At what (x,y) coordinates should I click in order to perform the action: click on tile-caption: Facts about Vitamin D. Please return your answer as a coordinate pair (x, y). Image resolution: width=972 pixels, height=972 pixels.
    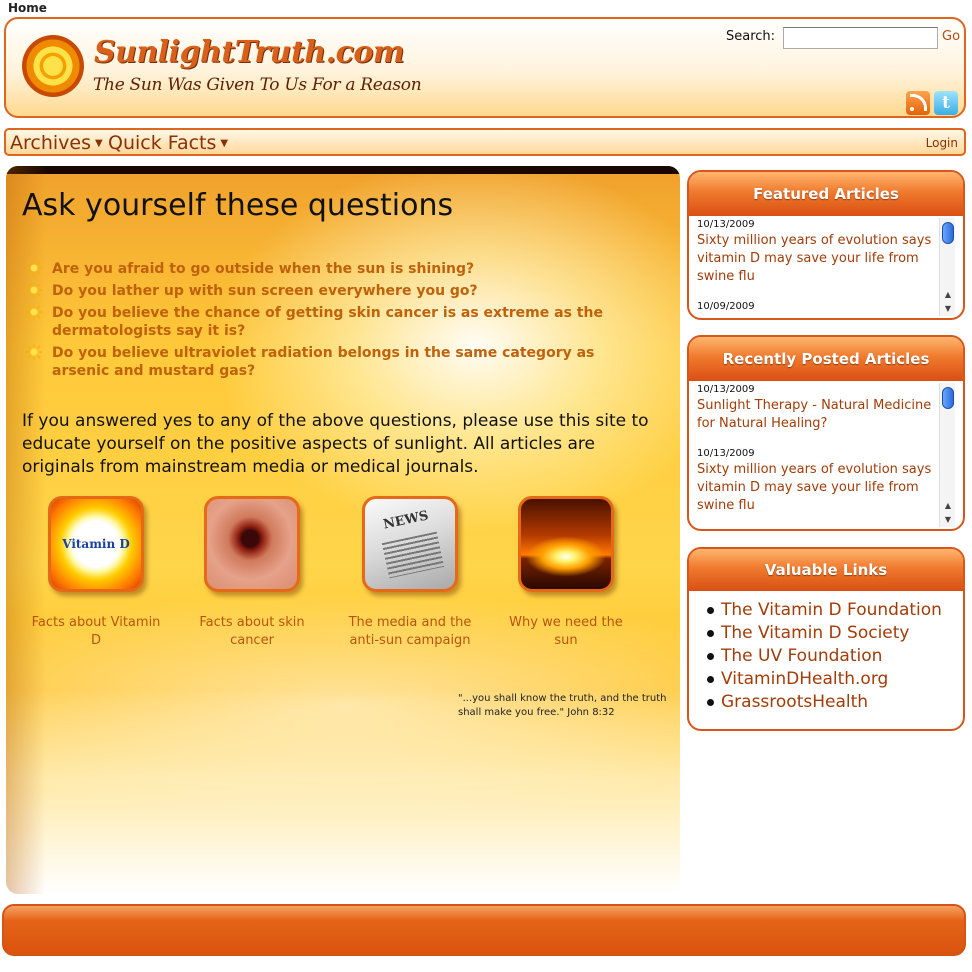
    Looking at the image, I should click on (96, 632).